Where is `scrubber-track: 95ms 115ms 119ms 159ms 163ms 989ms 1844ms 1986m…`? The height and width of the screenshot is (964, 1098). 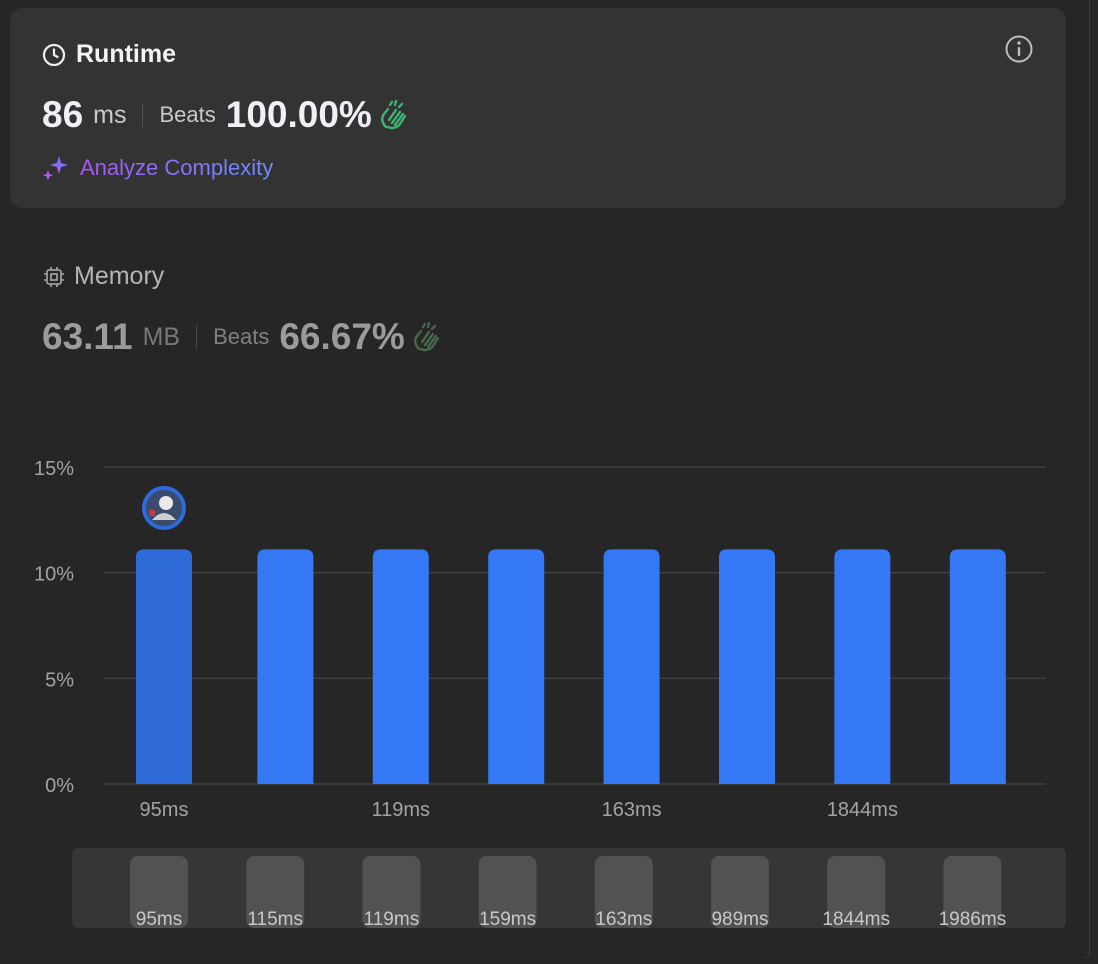 scrubber-track: 95ms 115ms 119ms 159ms 163ms 989ms 1844ms 1986m… is located at coordinates (569, 889).